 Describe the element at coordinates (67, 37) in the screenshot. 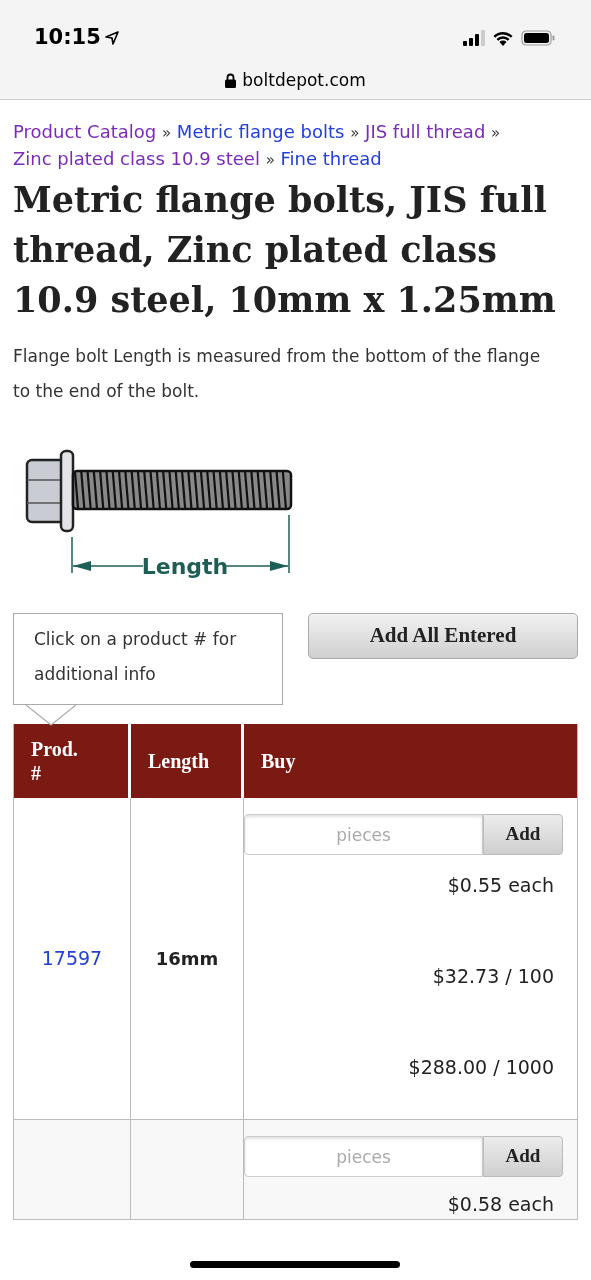

I see `clock-text: 10:15` at that location.